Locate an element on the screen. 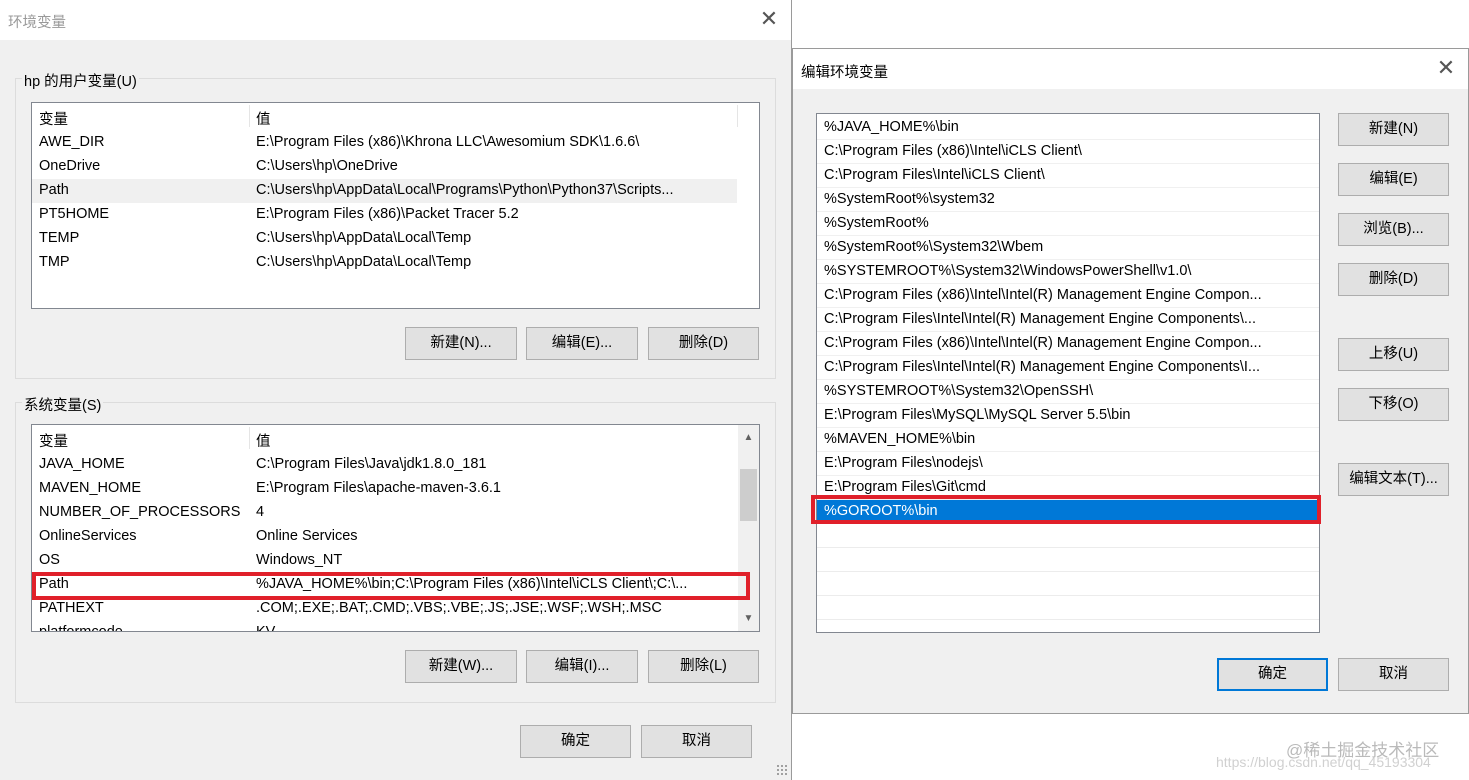  user-vars-group-label: hp 的用户变量(U) is located at coordinates (80, 80).